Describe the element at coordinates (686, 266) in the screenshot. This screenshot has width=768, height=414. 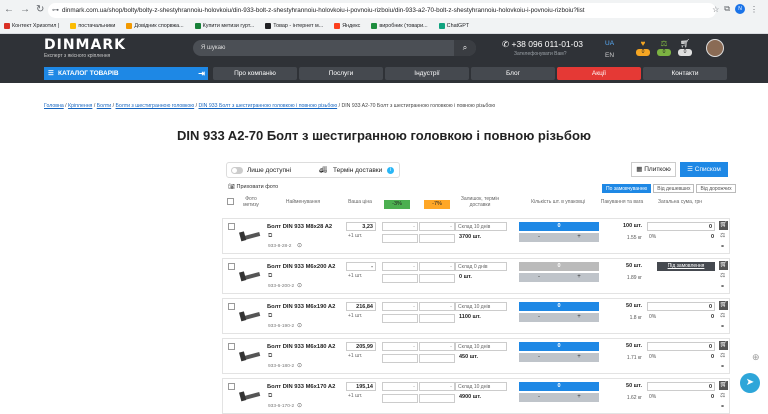
I see `preorder-button: Під замовлення` at that location.